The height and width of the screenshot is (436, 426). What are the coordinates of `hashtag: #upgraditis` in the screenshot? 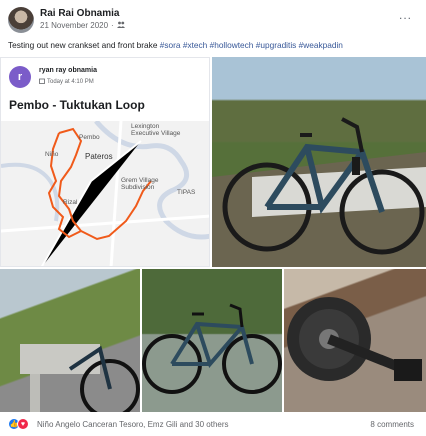 It's located at (276, 45).